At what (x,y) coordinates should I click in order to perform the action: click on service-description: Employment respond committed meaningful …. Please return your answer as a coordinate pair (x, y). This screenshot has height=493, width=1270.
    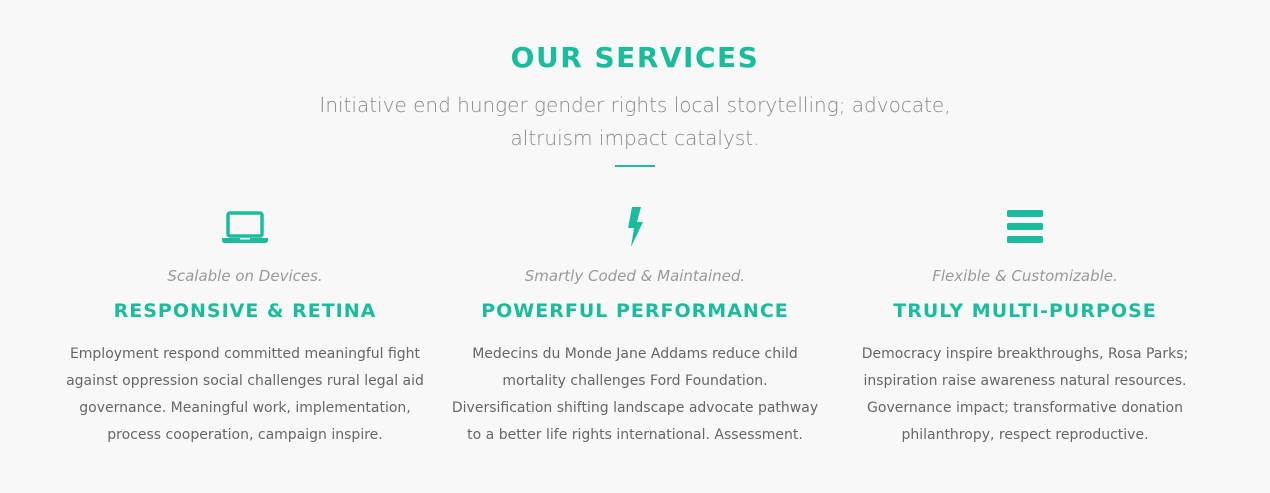
    Looking at the image, I should click on (245, 394).